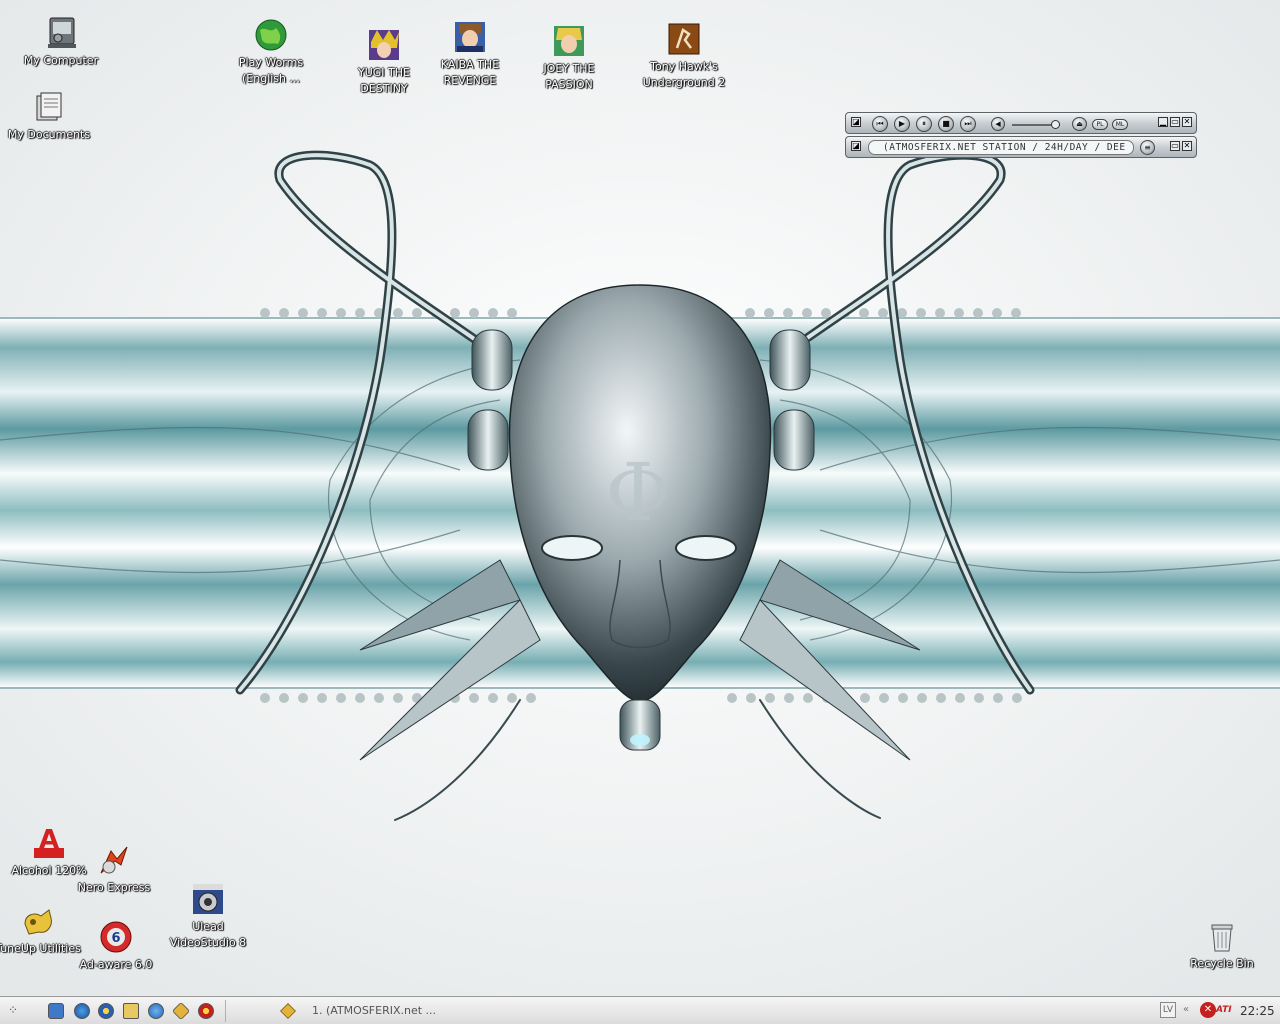 The width and height of the screenshot is (1280, 1024). I want to click on joey-game-icon, so click(569, 41).